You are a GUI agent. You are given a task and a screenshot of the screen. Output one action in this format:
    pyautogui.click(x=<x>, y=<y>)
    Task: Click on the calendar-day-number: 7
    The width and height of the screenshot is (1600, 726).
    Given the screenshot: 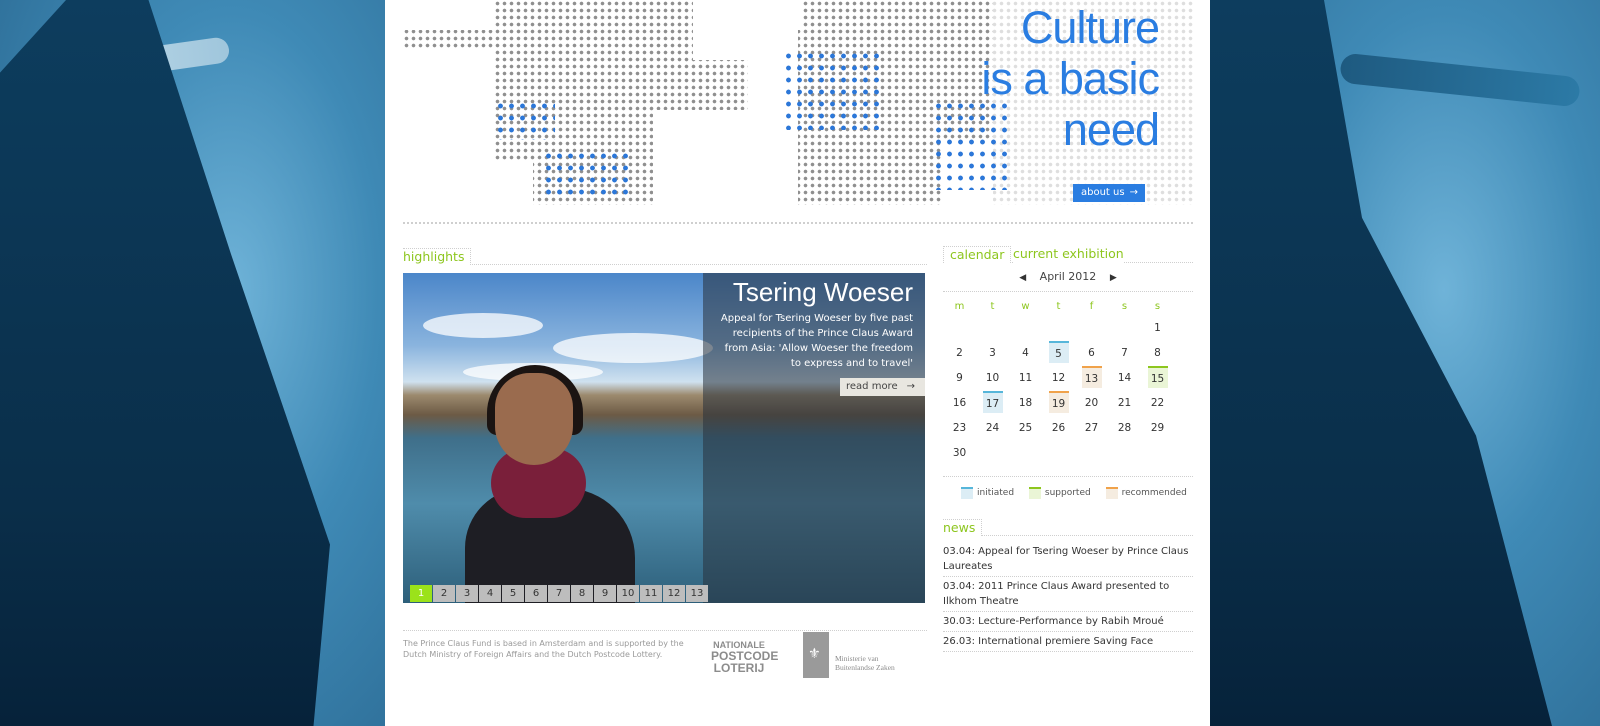 What is the action you would take?
    pyautogui.click(x=1124, y=353)
    